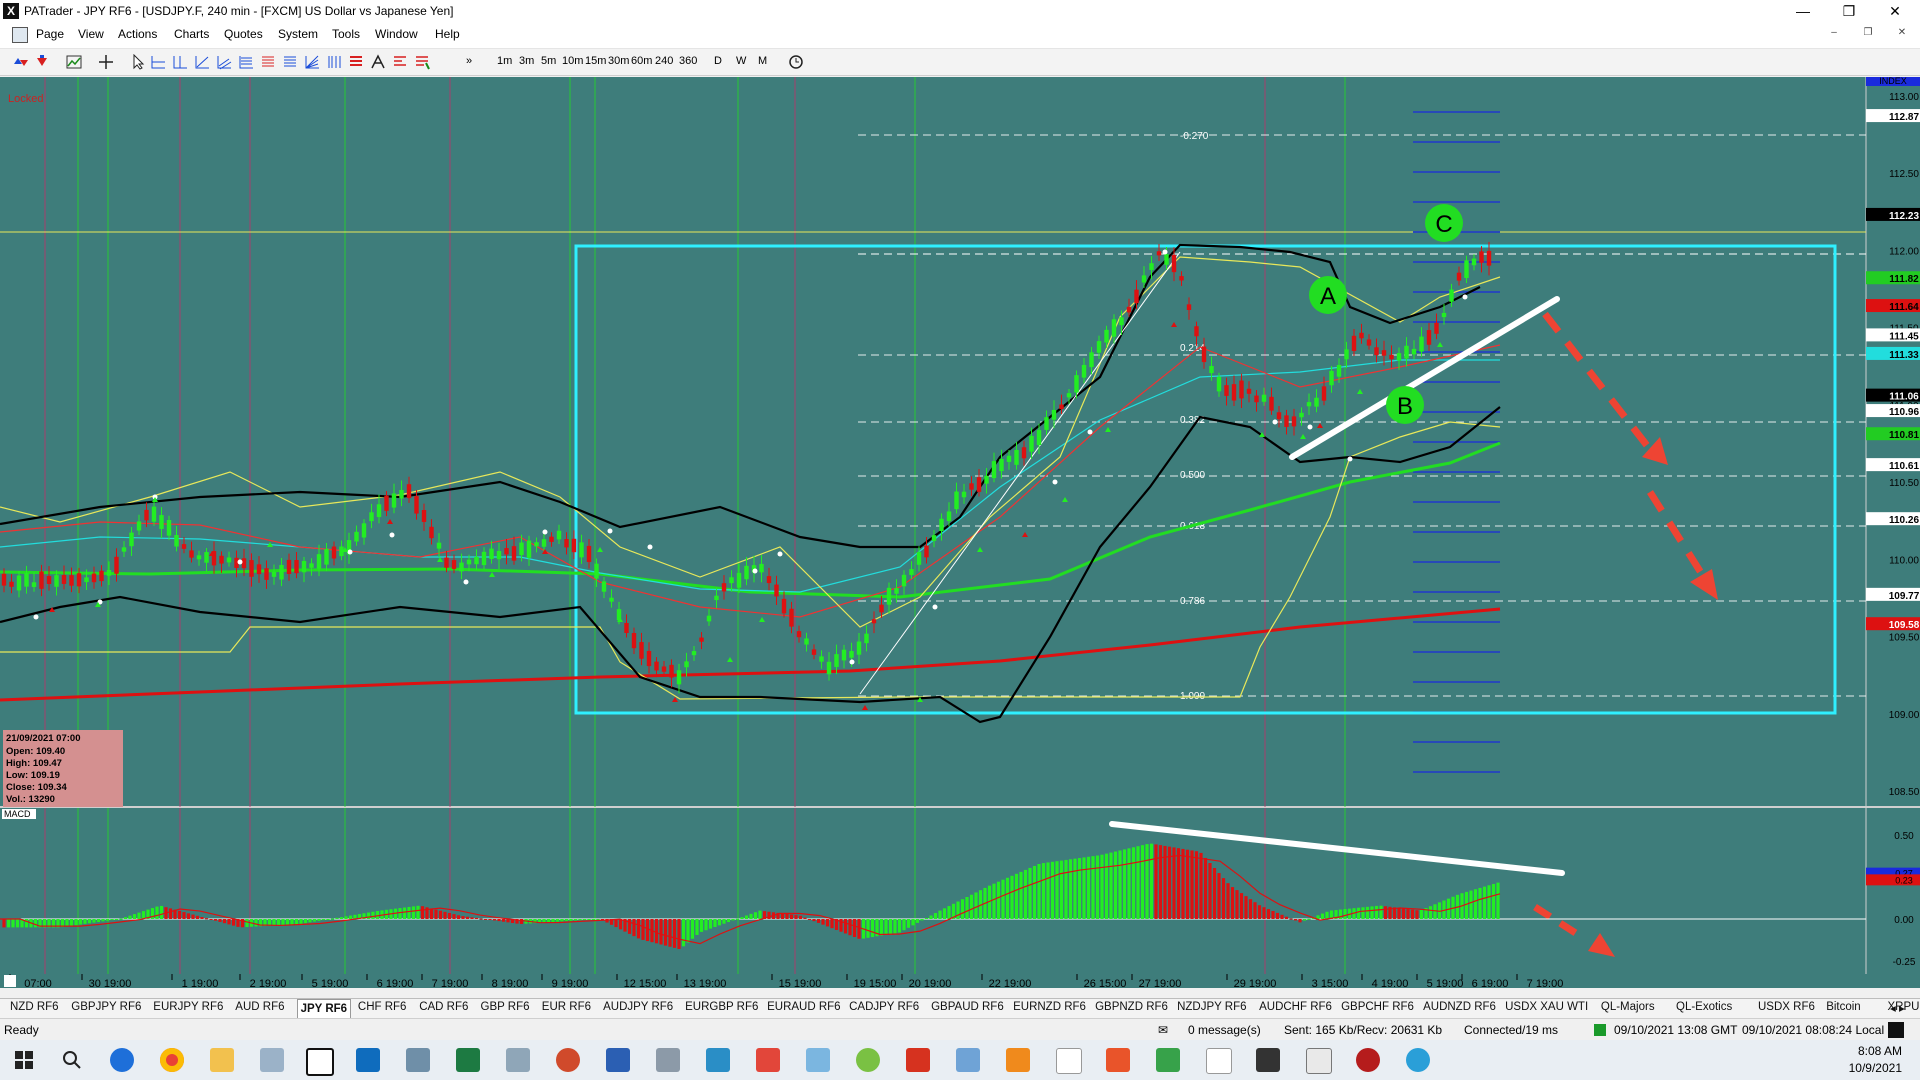 The height and width of the screenshot is (1080, 1920). What do you see at coordinates (1896, 1030) in the screenshot?
I see `alert-icon` at bounding box center [1896, 1030].